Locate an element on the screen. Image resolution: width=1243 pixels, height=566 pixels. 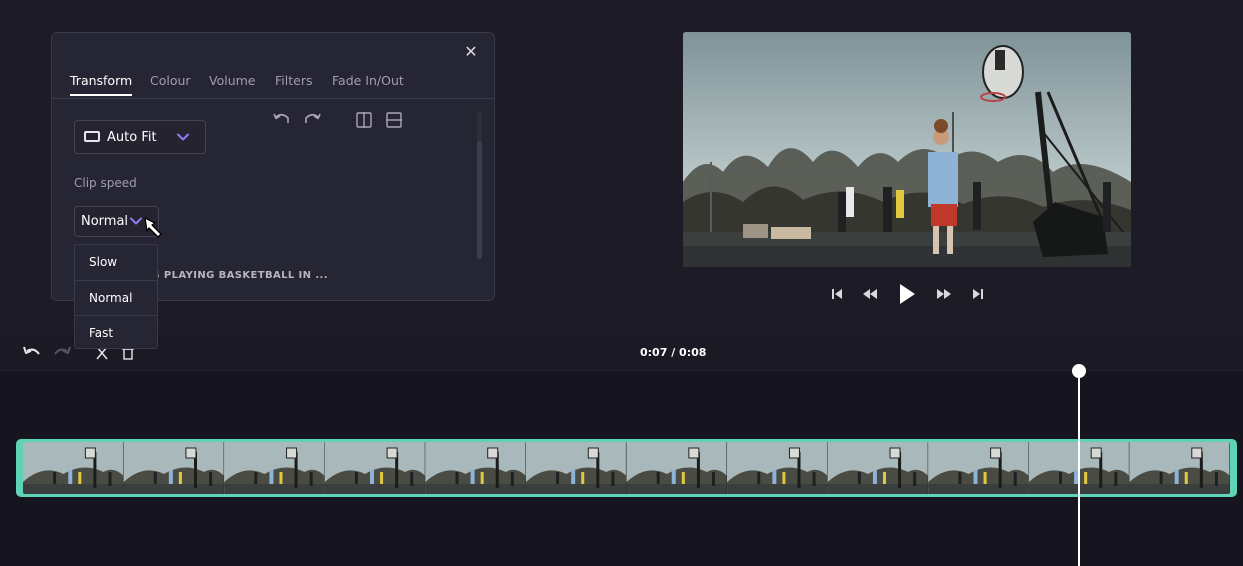
skip-to-end-icon is located at coordinates (978, 294).